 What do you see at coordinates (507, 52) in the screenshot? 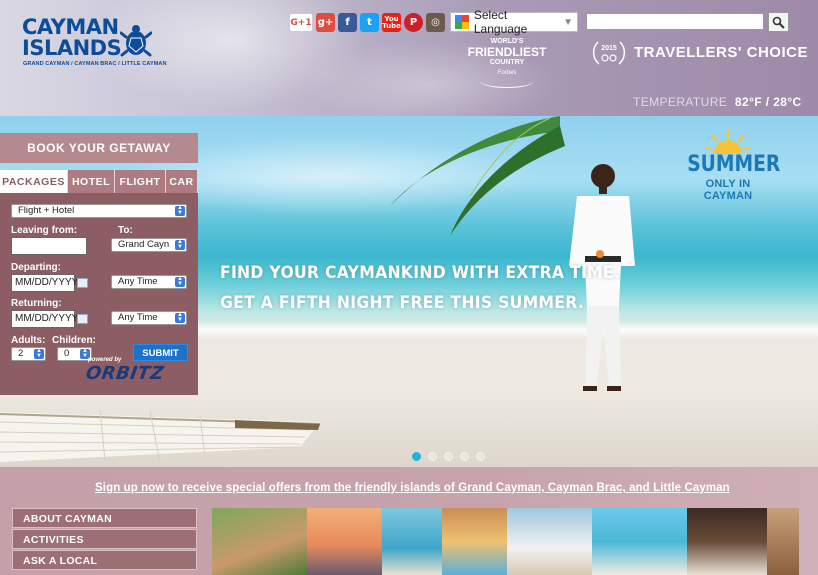
I see `badge-line2: FRIENDLIEST` at bounding box center [507, 52].